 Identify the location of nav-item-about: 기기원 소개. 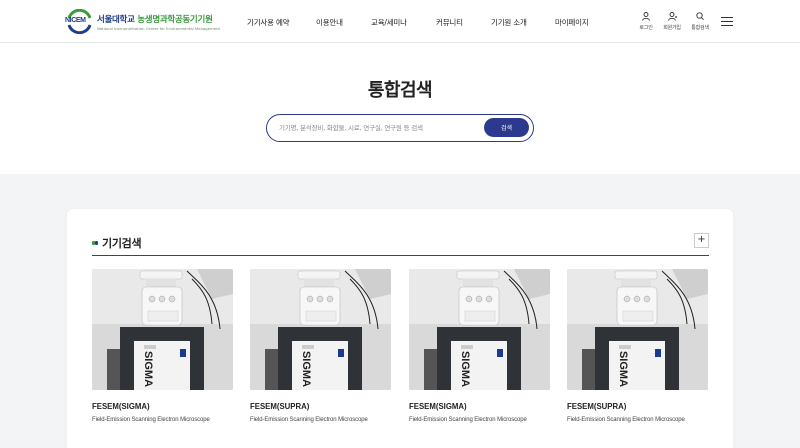
(509, 22).